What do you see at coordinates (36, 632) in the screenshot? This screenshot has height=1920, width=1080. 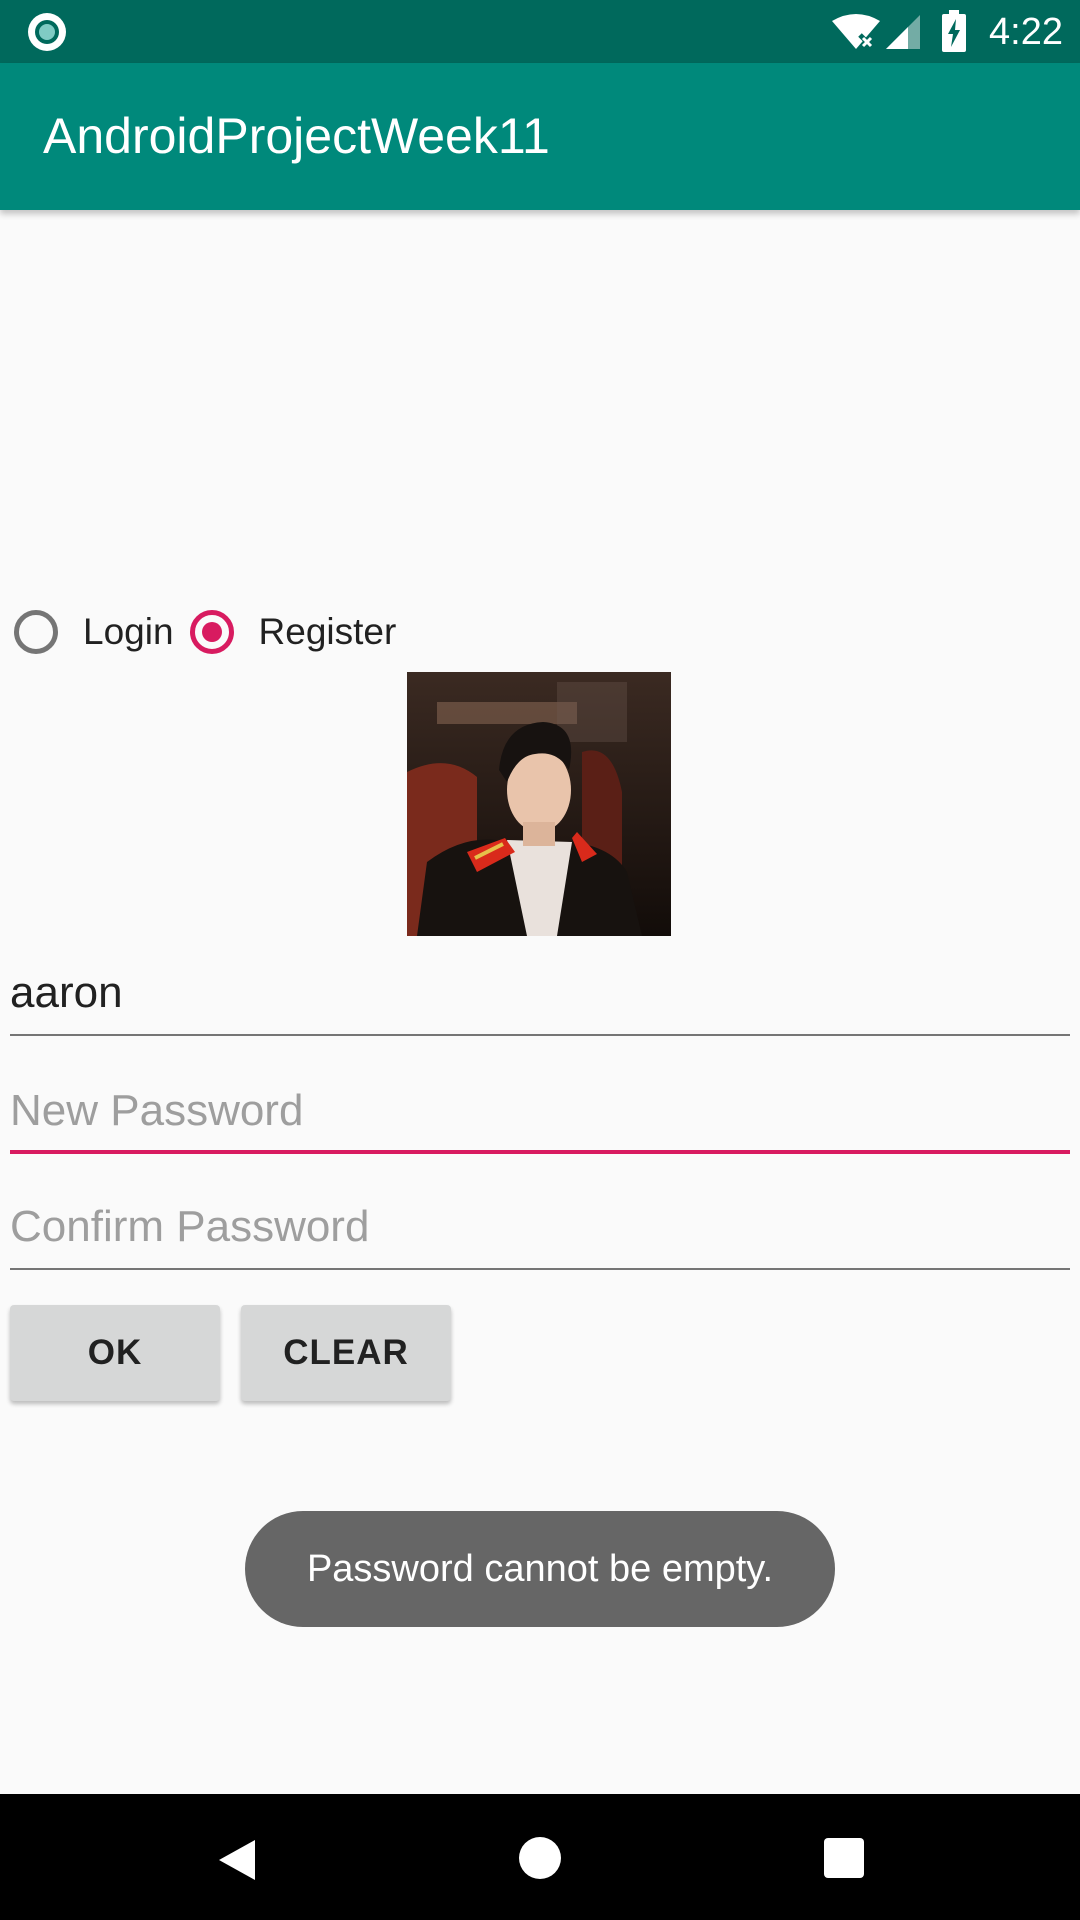 I see `radio-login-circle` at bounding box center [36, 632].